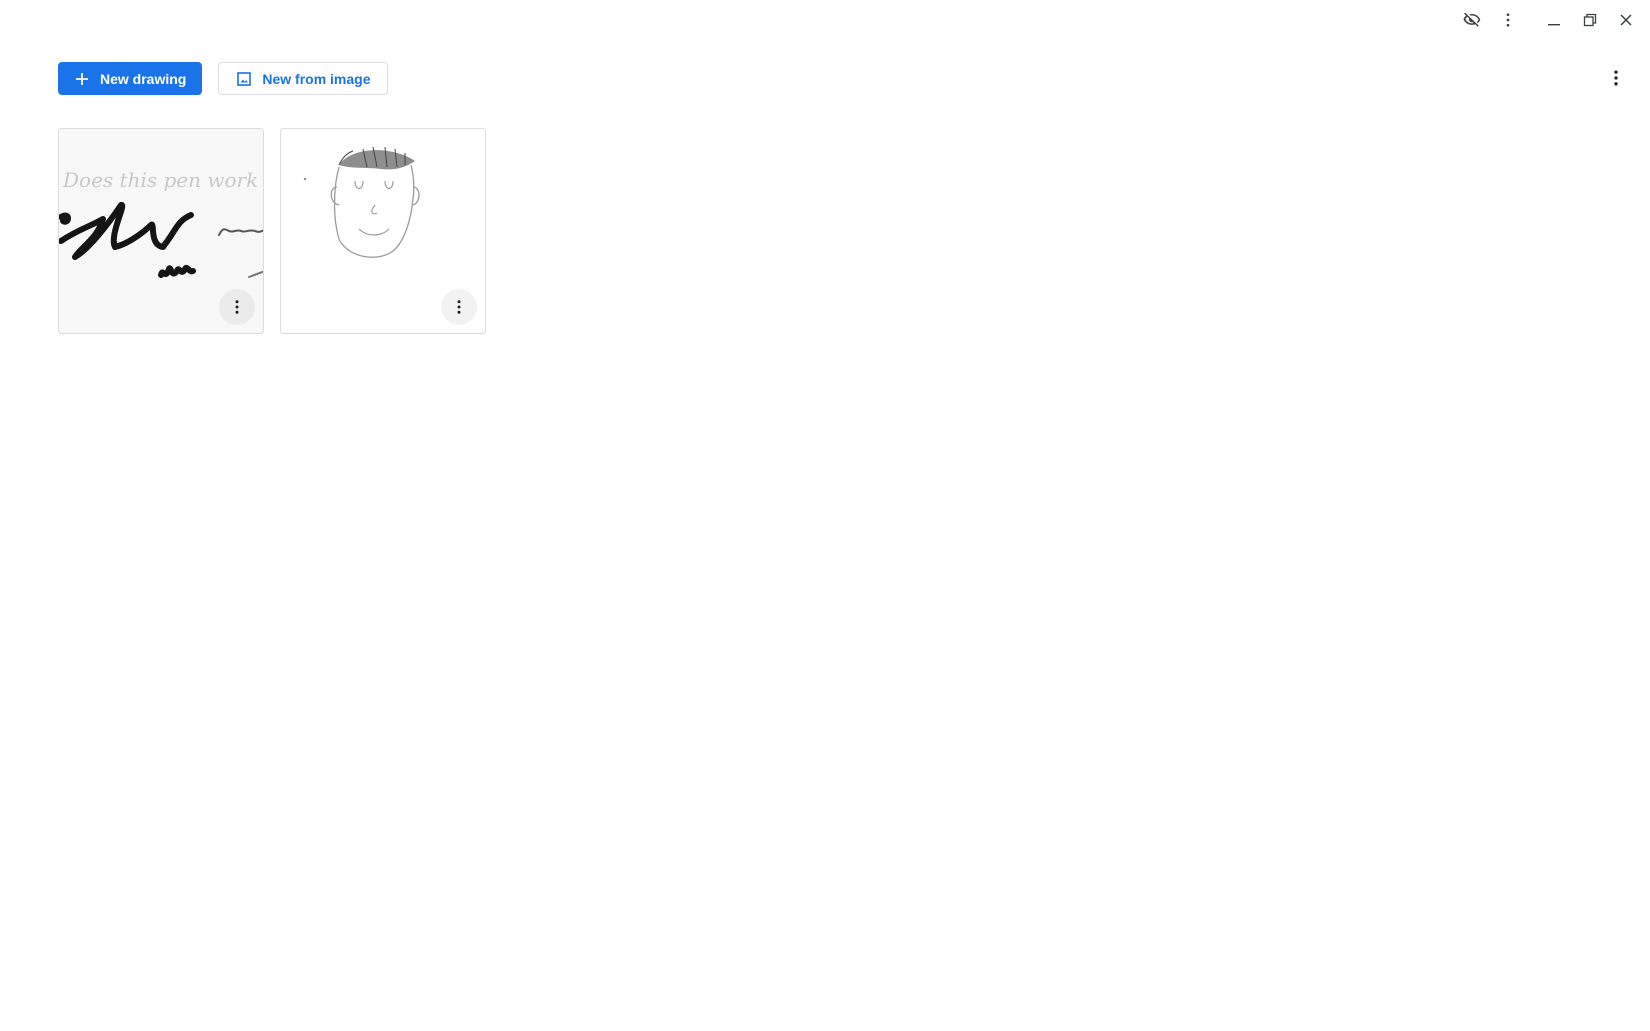 Image resolution: width=1650 pixels, height=1031 pixels. I want to click on eye-off-icon, so click(1472, 20).